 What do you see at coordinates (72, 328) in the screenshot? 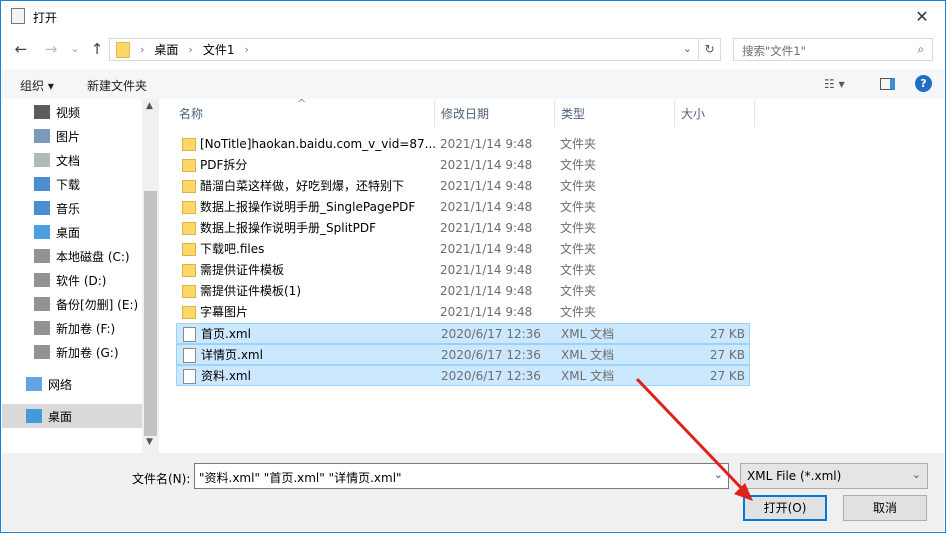
I see `sidebar-item: 新加卷 (F:)` at bounding box center [72, 328].